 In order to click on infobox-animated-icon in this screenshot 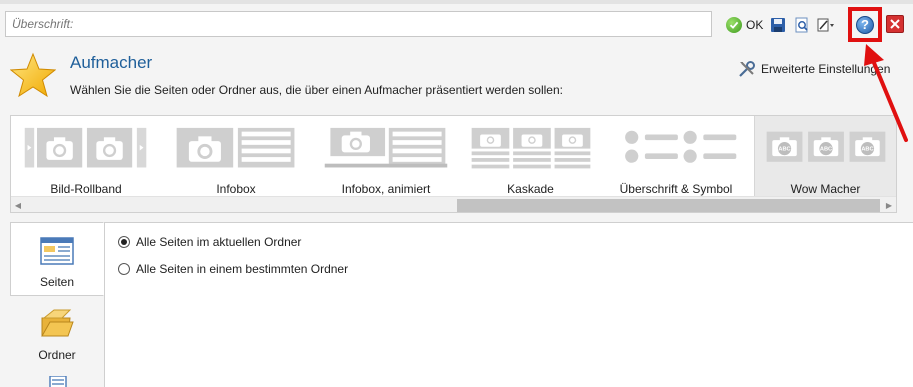, I will do `click(386, 147)`.